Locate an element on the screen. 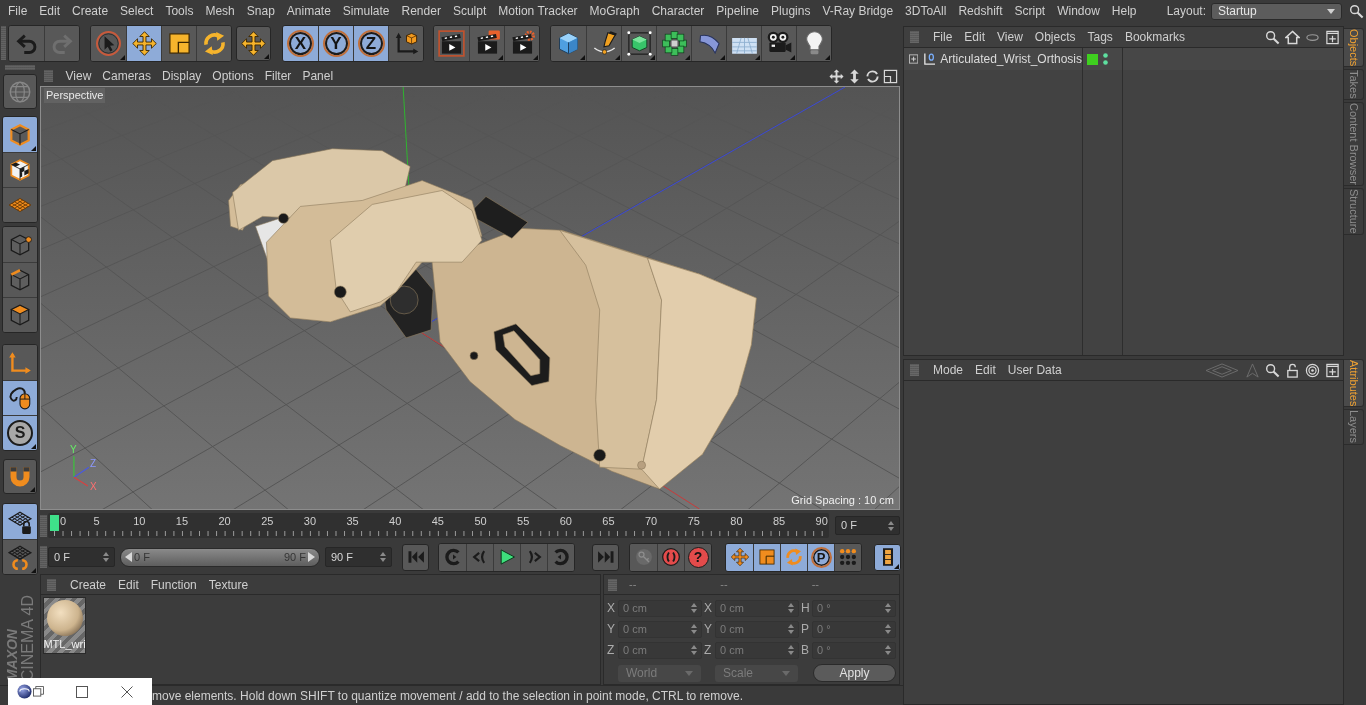 The width and height of the screenshot is (1366, 705). menu-item: User Data is located at coordinates (1034, 370).